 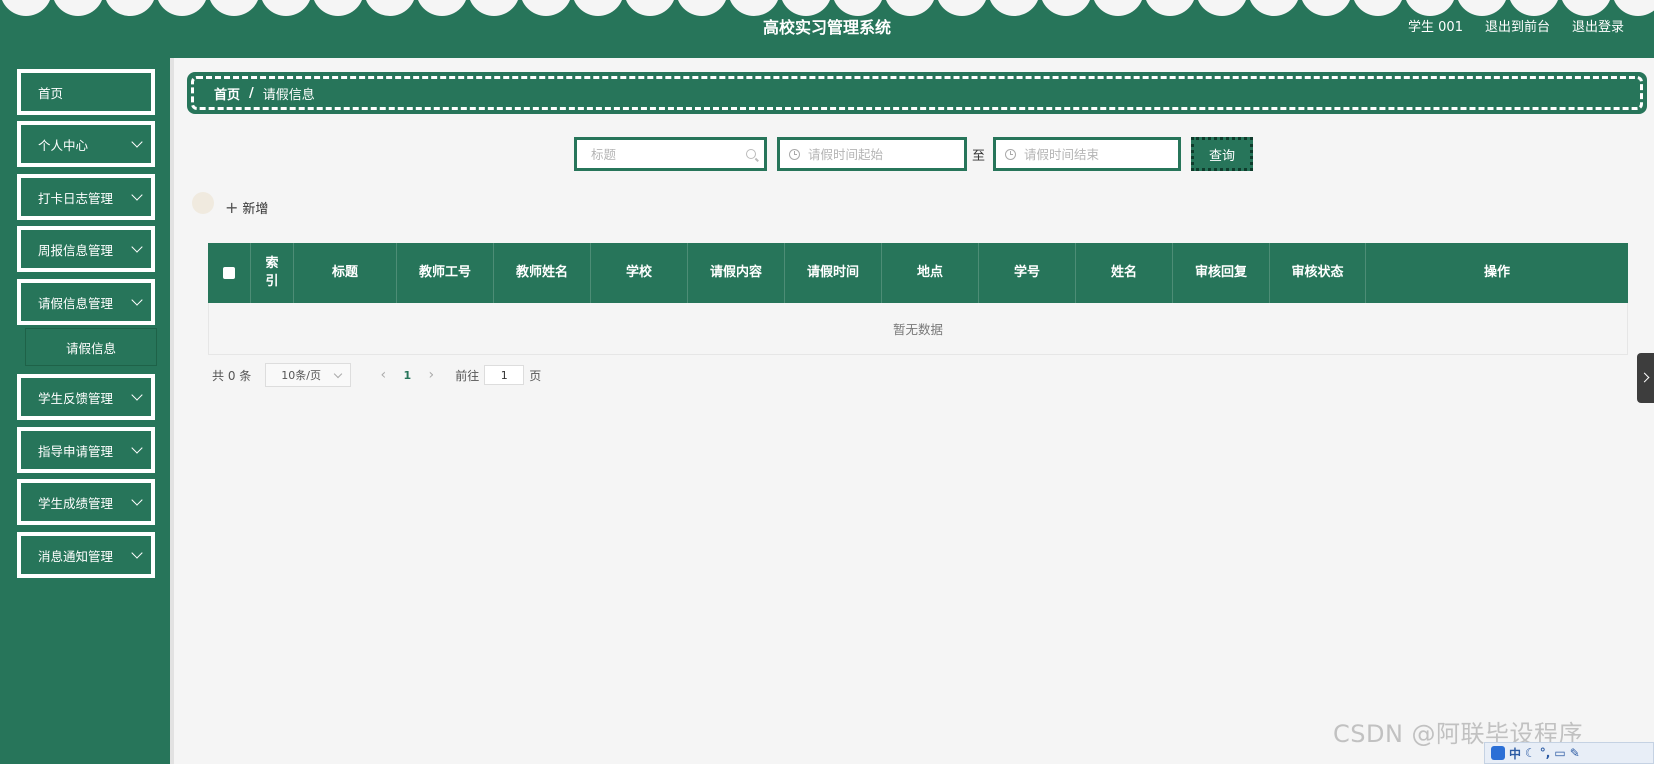 What do you see at coordinates (1560, 753) in the screenshot?
I see `keyboard-icon: ▭` at bounding box center [1560, 753].